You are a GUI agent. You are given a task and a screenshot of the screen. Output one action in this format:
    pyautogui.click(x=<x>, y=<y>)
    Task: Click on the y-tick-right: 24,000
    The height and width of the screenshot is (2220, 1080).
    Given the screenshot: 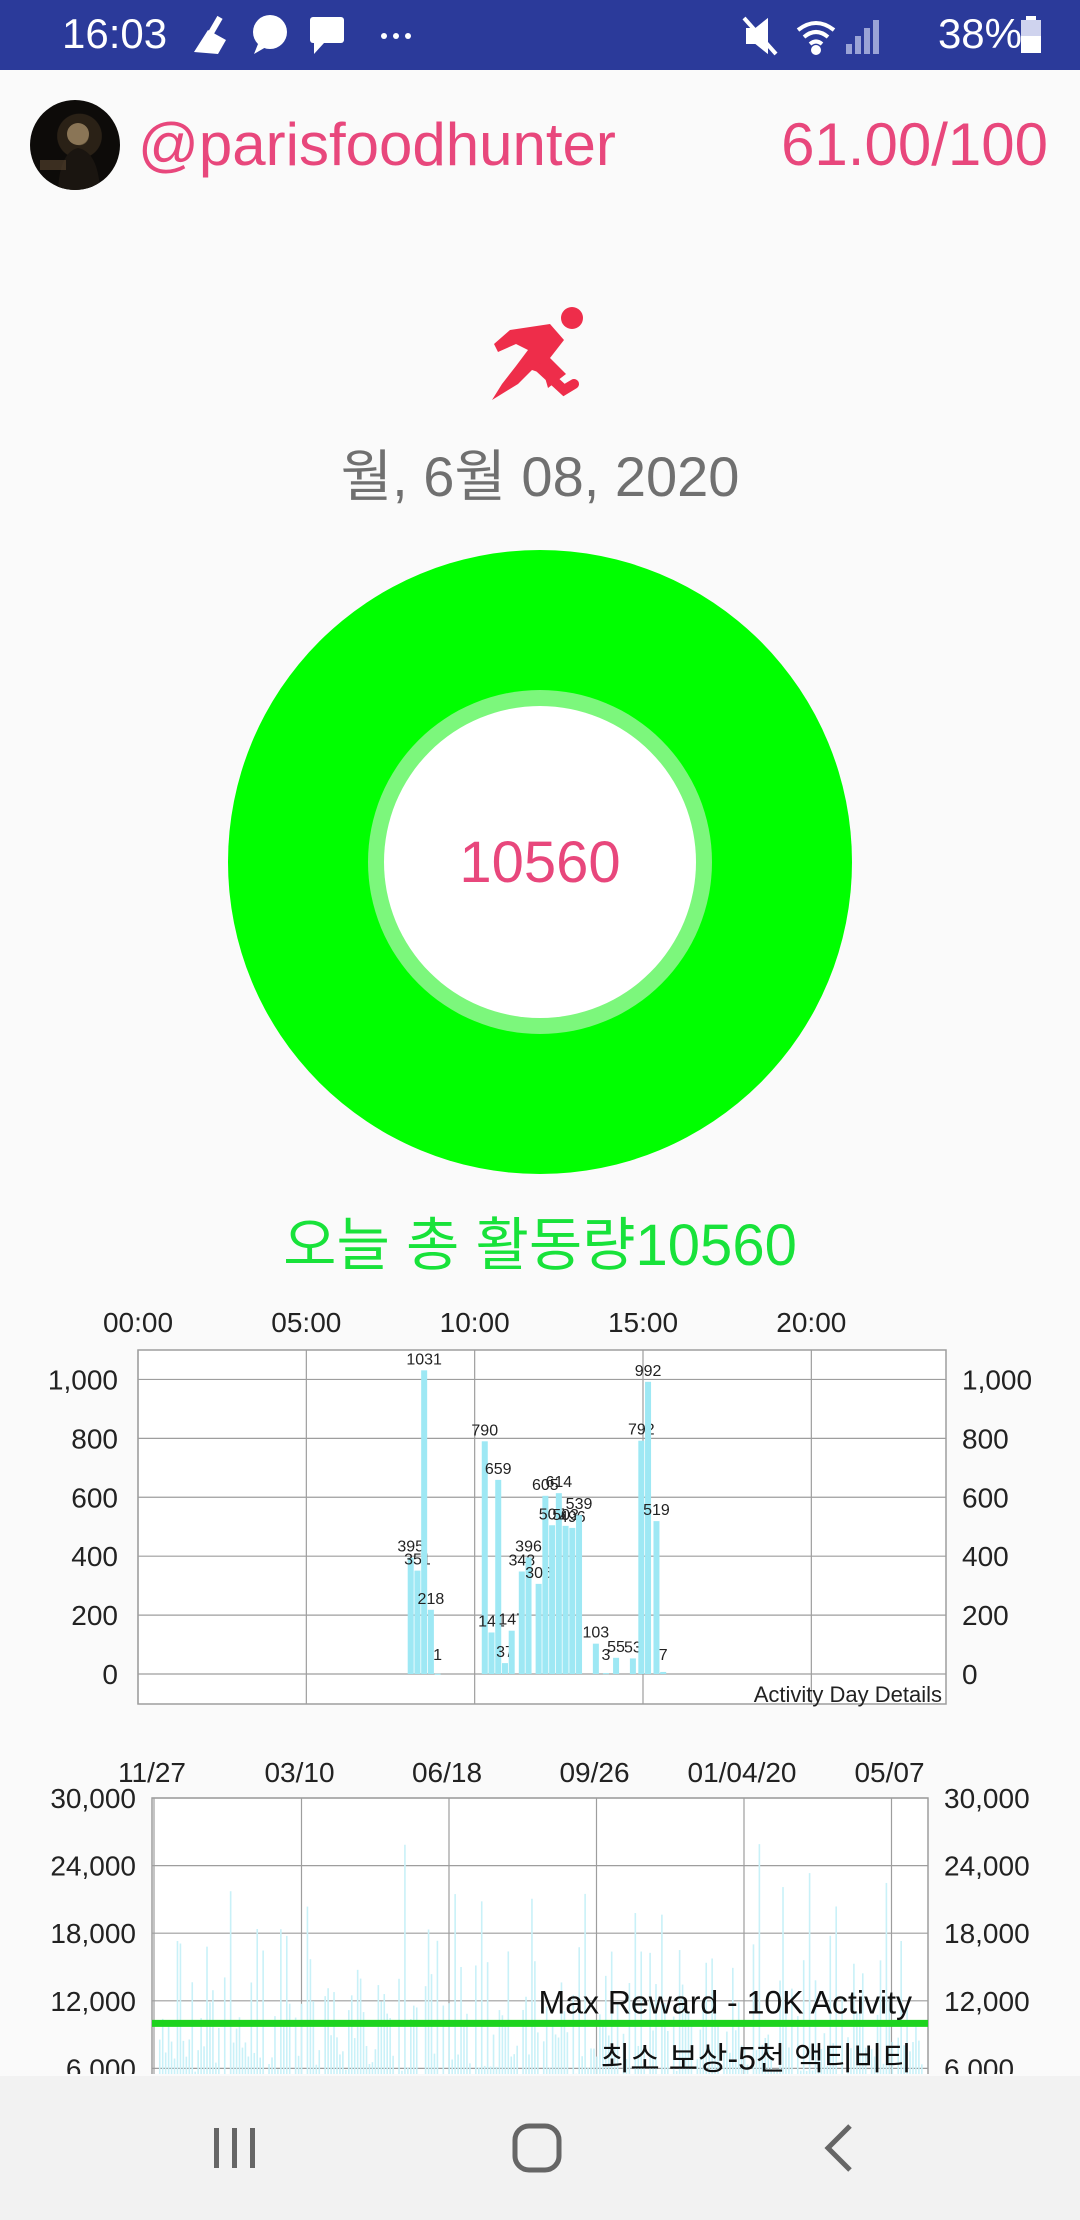 What is the action you would take?
    pyautogui.click(x=987, y=1866)
    